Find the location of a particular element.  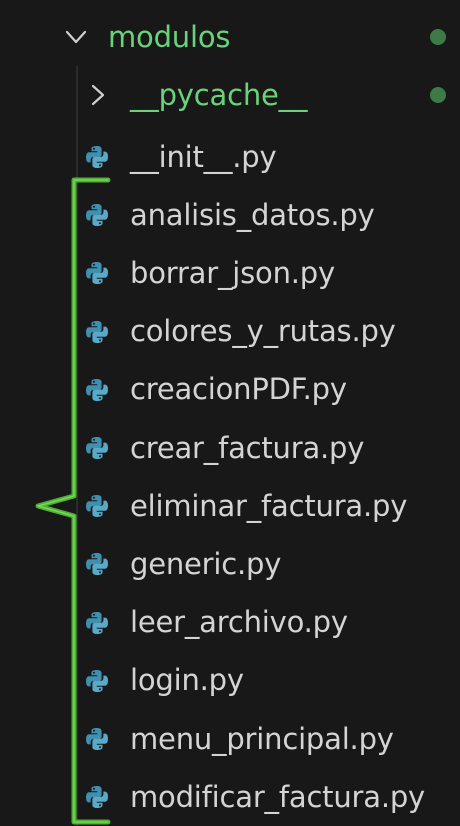

file-name: menu_principal.py is located at coordinates (262, 738).